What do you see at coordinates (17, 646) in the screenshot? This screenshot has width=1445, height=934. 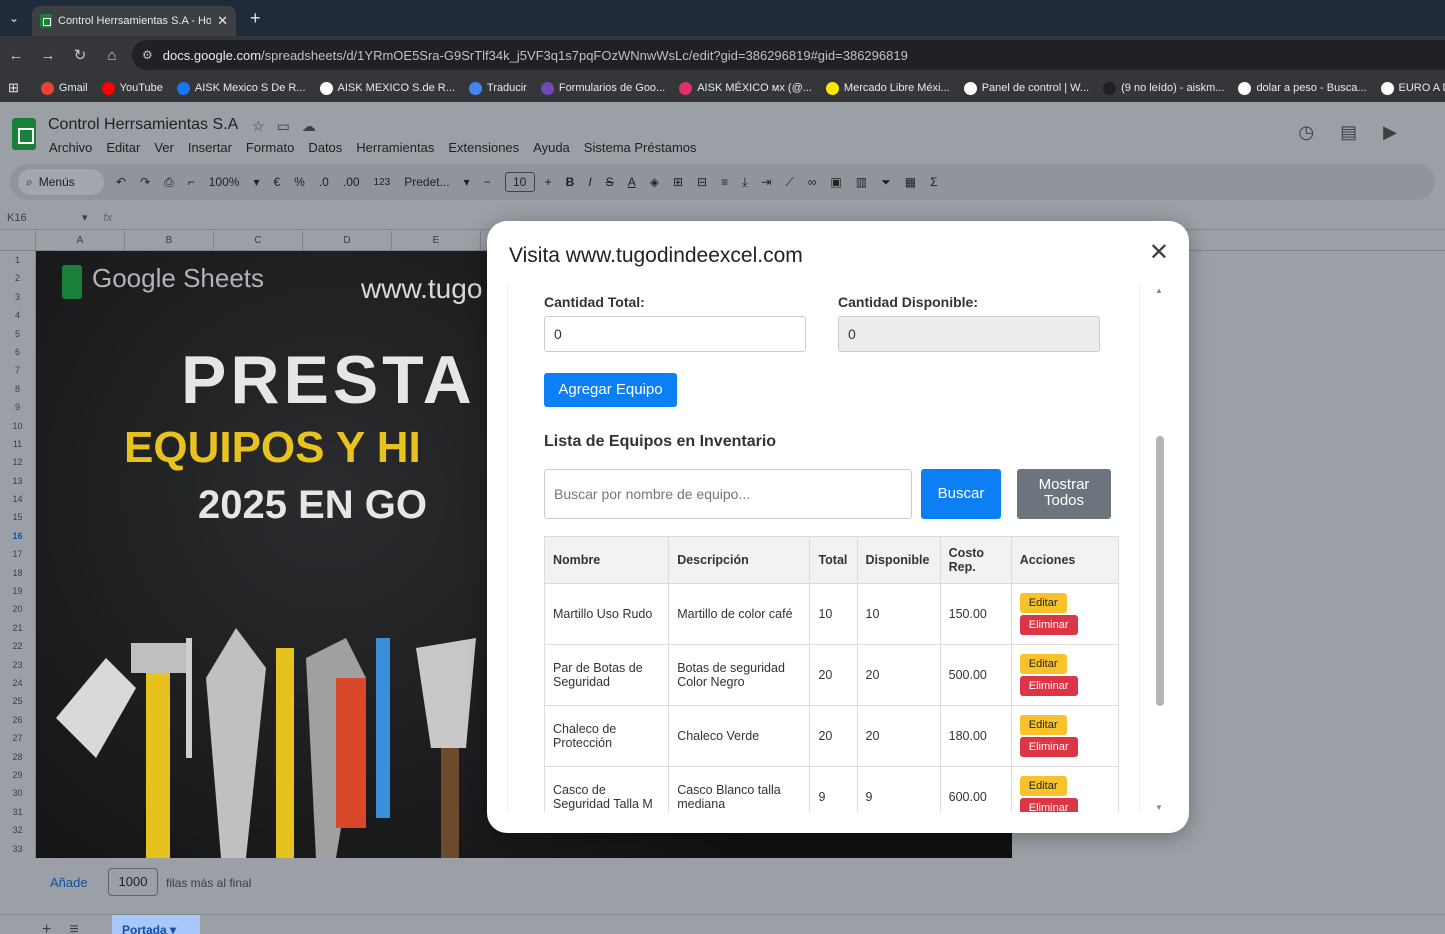 I see `row-header: 22` at bounding box center [17, 646].